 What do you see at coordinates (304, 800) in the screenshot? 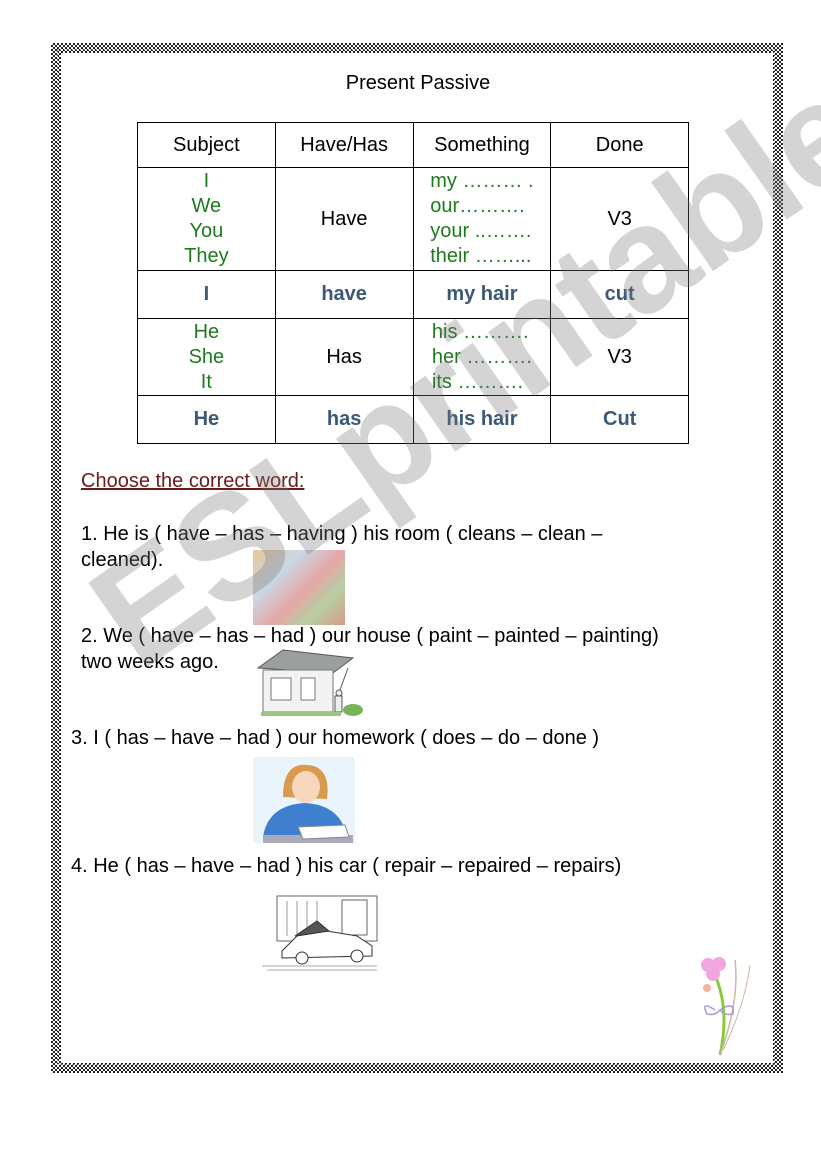
I see `girl-doing-homework-image` at bounding box center [304, 800].